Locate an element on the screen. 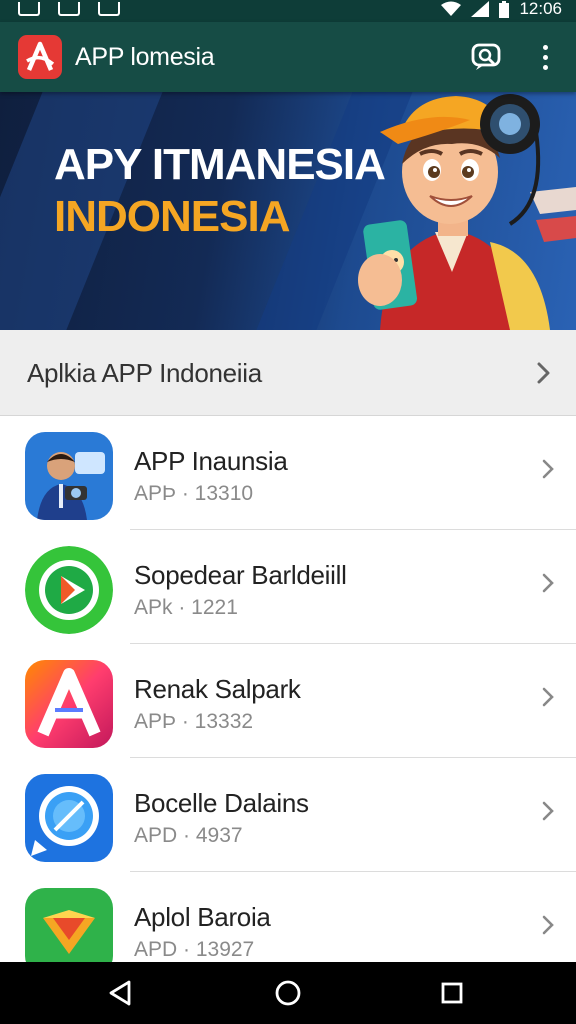 This screenshot has width=576, height=1024. app-meta: APÞ · 13332 is located at coordinates (194, 721).